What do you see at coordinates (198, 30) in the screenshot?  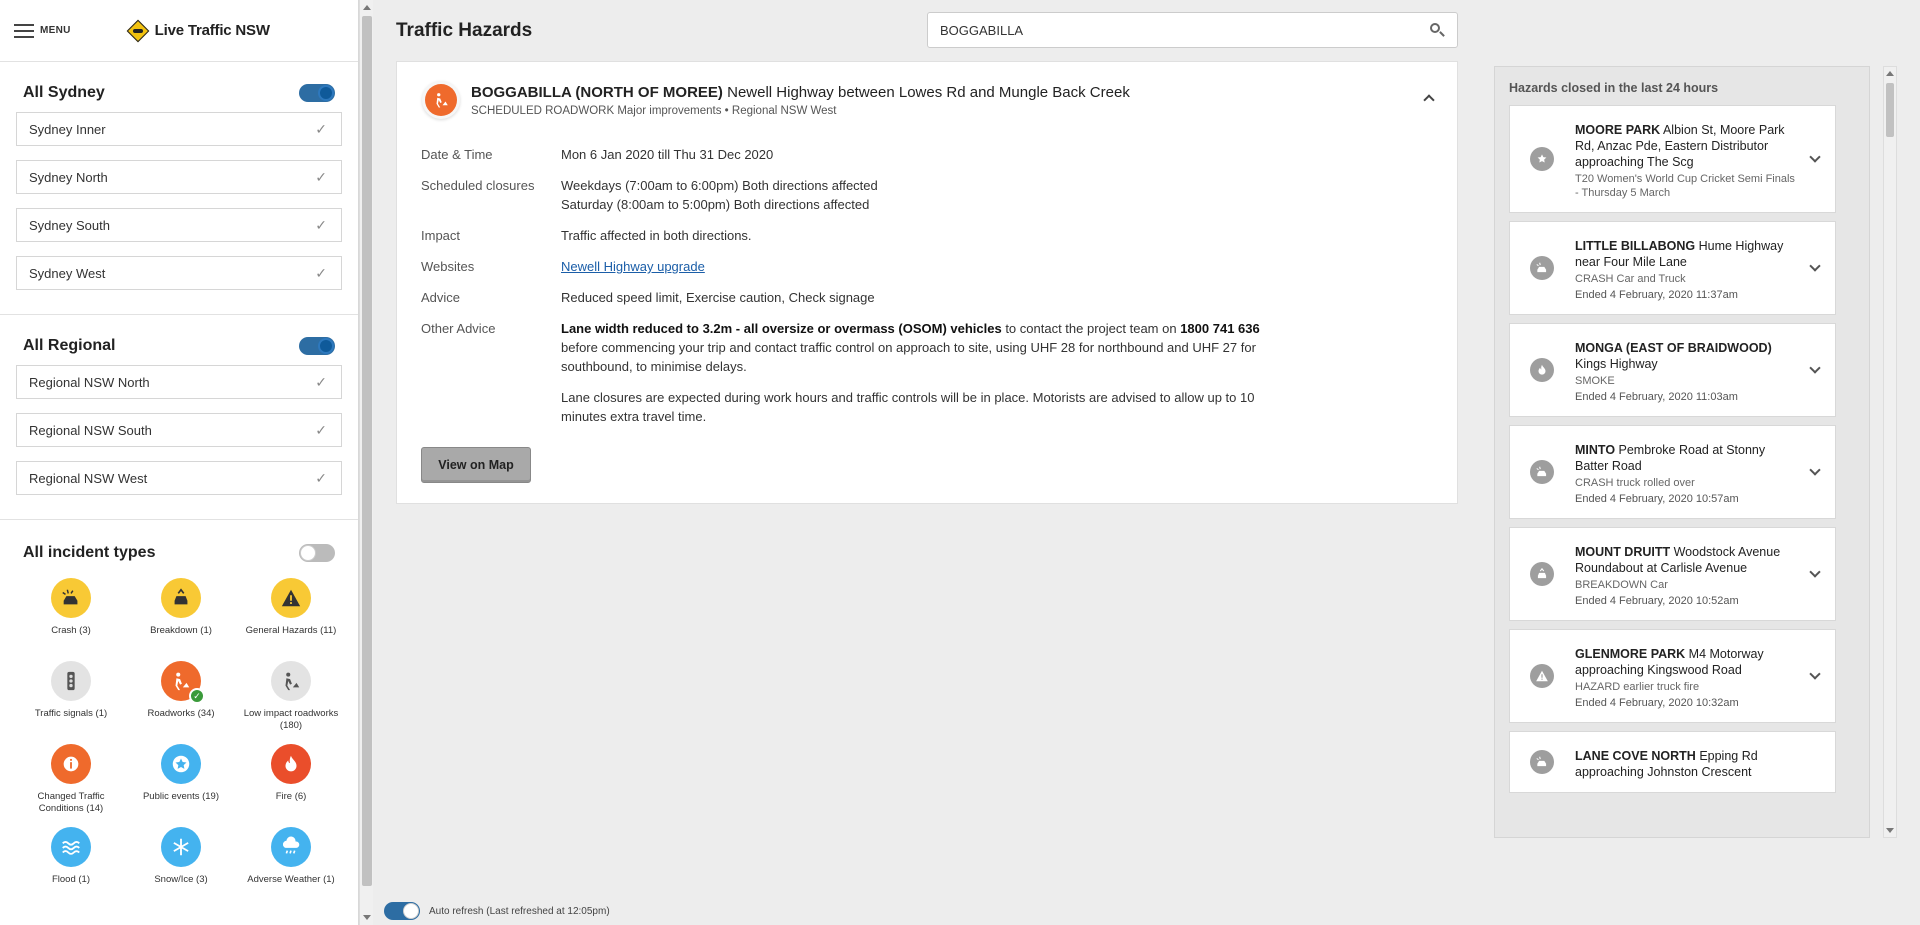 I see `brand-link: Live Traffic NSW` at bounding box center [198, 30].